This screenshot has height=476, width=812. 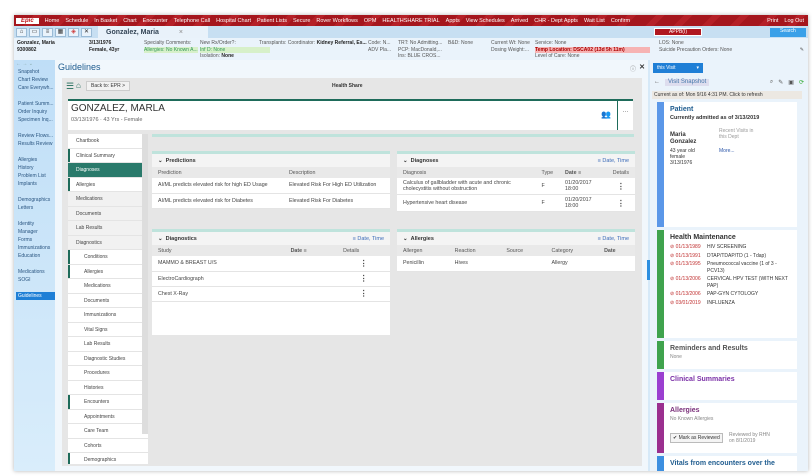 I want to click on col-header: Date, so click(x=616, y=250).